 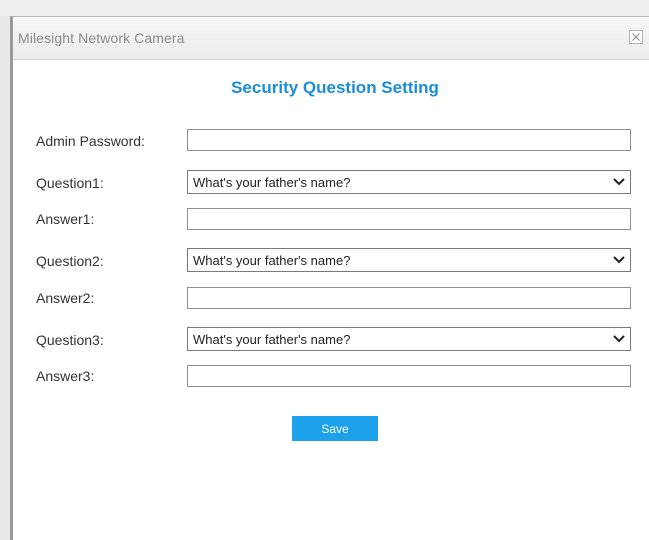 I want to click on admin-password-label: Admin Password:, so click(x=90, y=141).